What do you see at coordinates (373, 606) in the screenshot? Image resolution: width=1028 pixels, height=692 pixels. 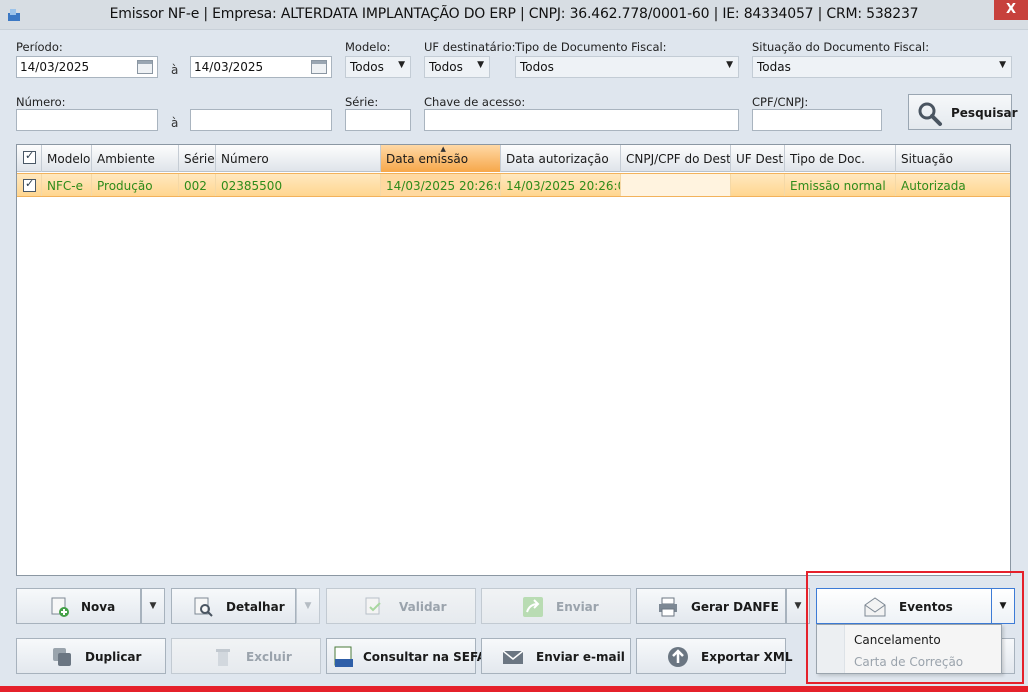 I see `validate-icon` at bounding box center [373, 606].